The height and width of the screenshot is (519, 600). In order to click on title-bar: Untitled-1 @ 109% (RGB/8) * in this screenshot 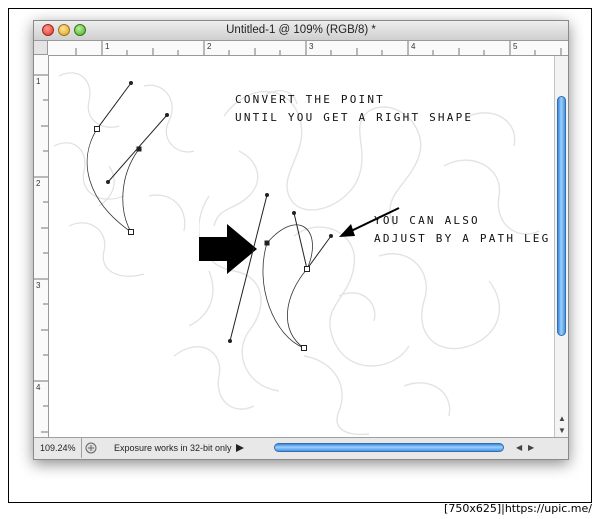, I will do `click(301, 31)`.